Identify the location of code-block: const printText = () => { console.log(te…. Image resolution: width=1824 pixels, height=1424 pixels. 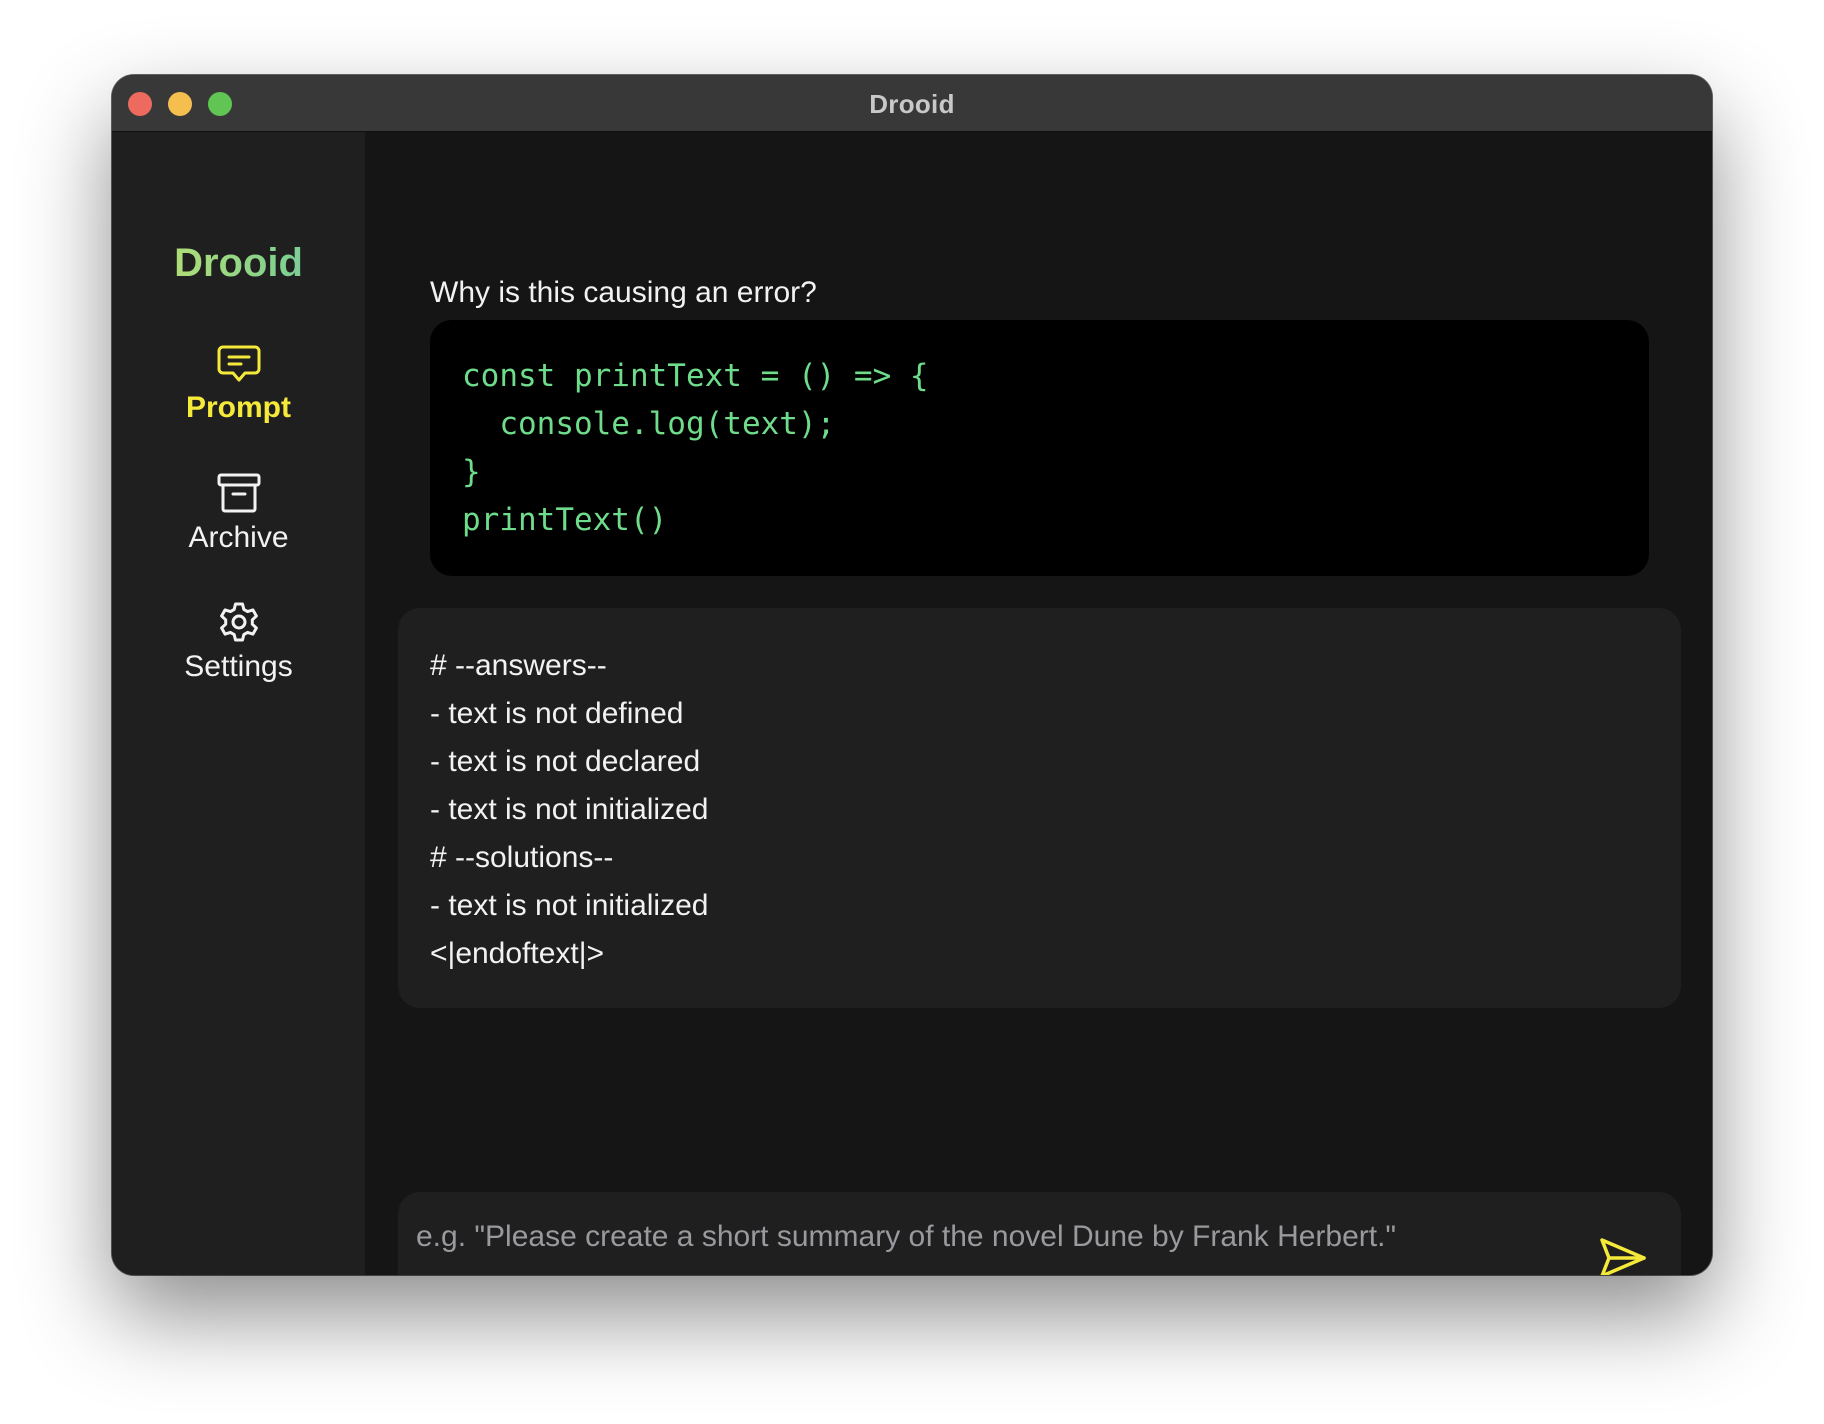
(1039, 448).